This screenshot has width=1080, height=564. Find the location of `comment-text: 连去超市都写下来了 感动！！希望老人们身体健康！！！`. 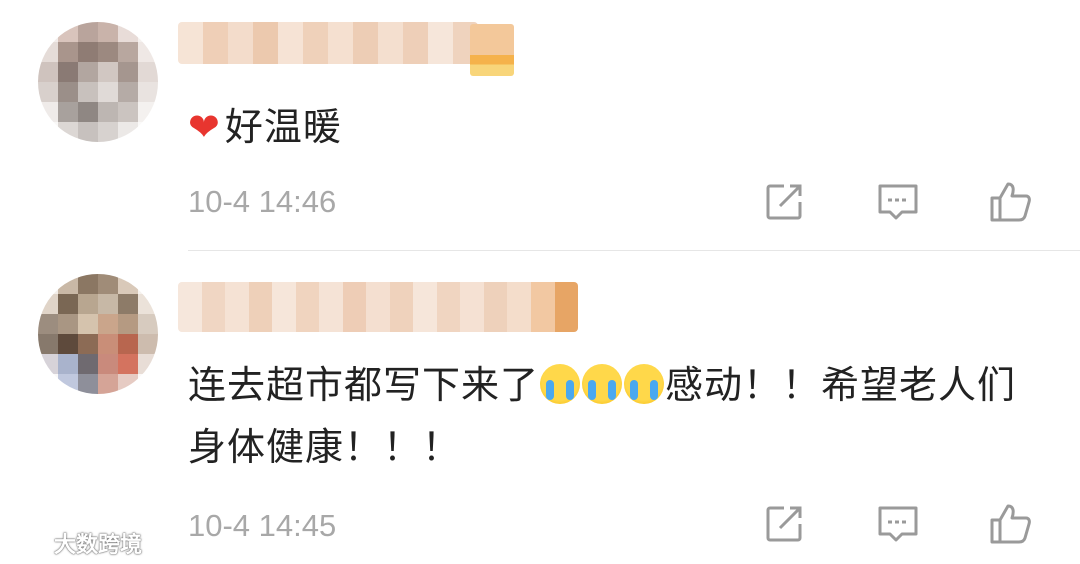

comment-text: 连去超市都写下来了 感动！！希望老人们身体健康！！！ is located at coordinates (602, 416).